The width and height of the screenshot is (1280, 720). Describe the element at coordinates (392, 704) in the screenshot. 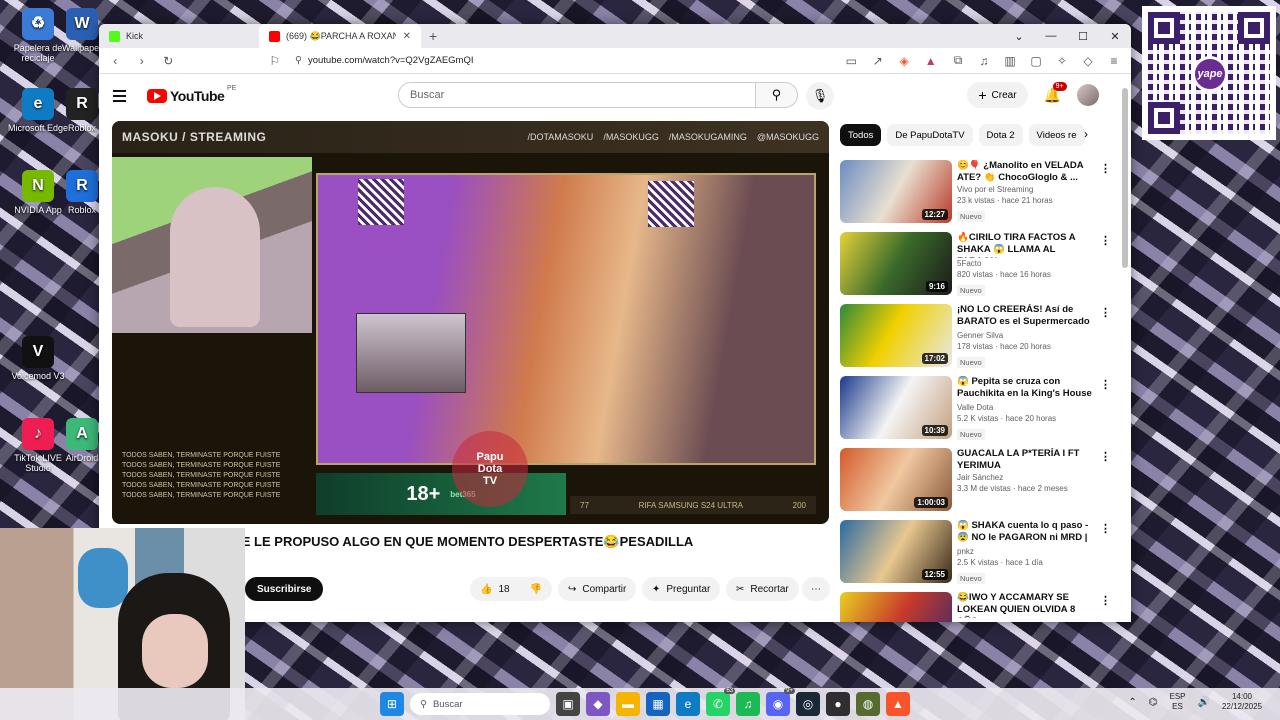

I see `windows-start-icon: ⊞` at that location.